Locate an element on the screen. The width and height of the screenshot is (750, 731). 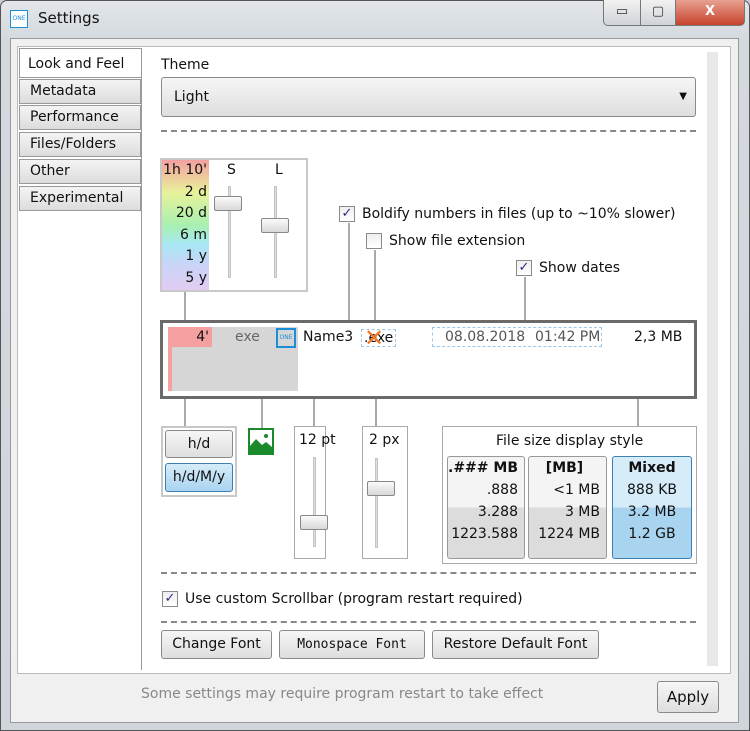
custom-scrollbar-checkbox: ✓ is located at coordinates (170, 599).